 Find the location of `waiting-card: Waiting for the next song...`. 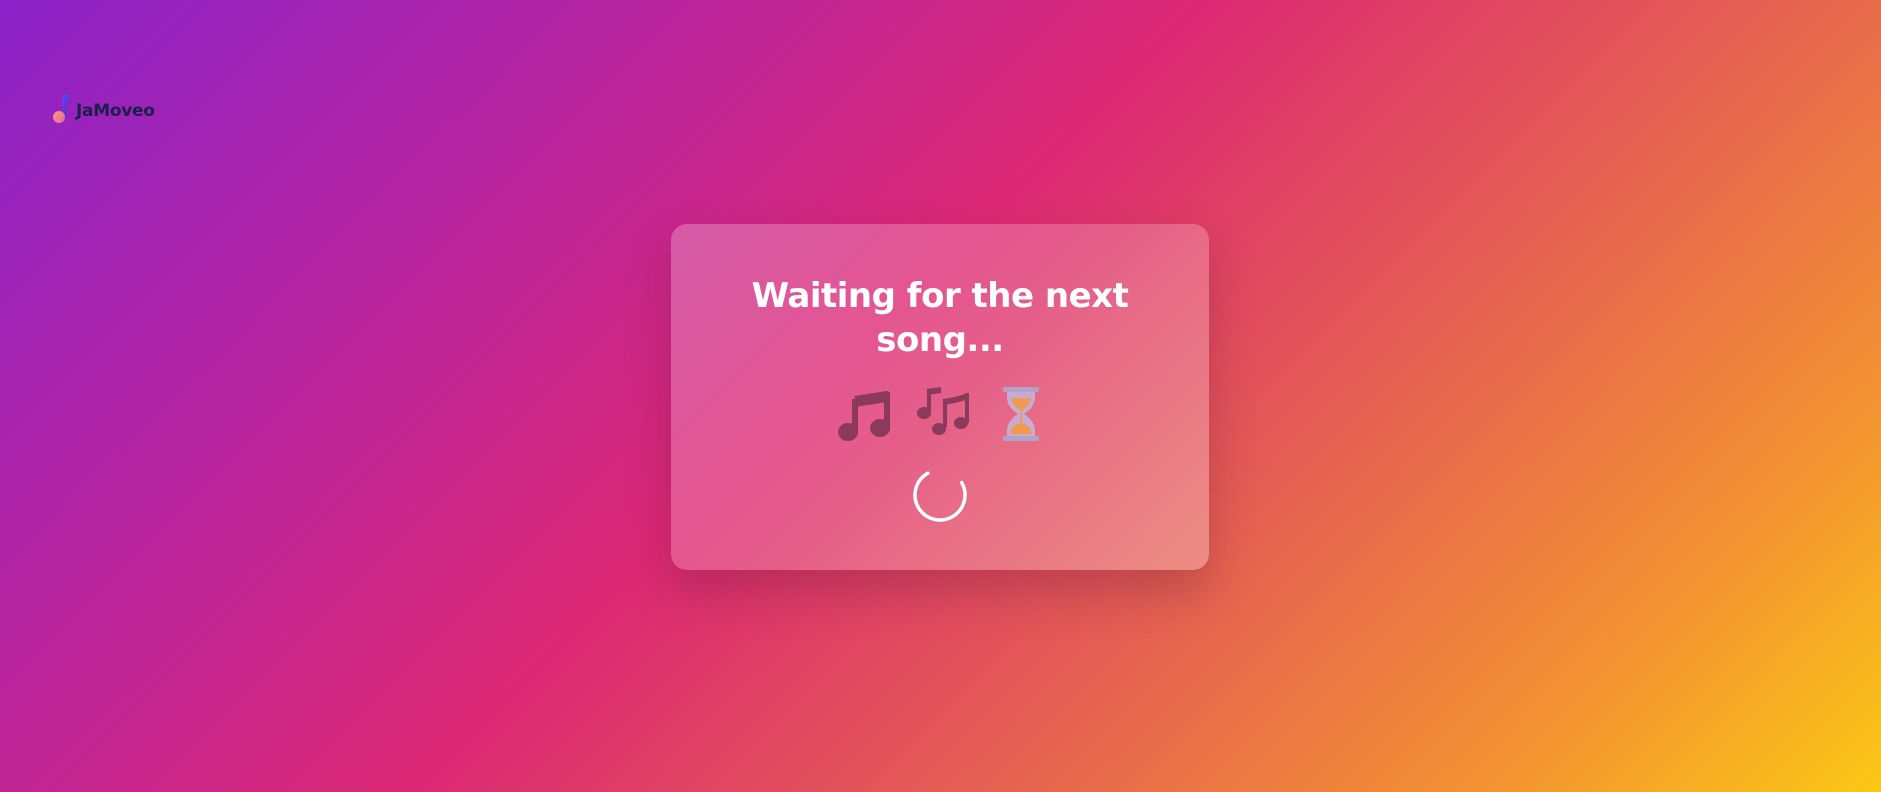

waiting-card: Waiting for the next song... is located at coordinates (940, 397).